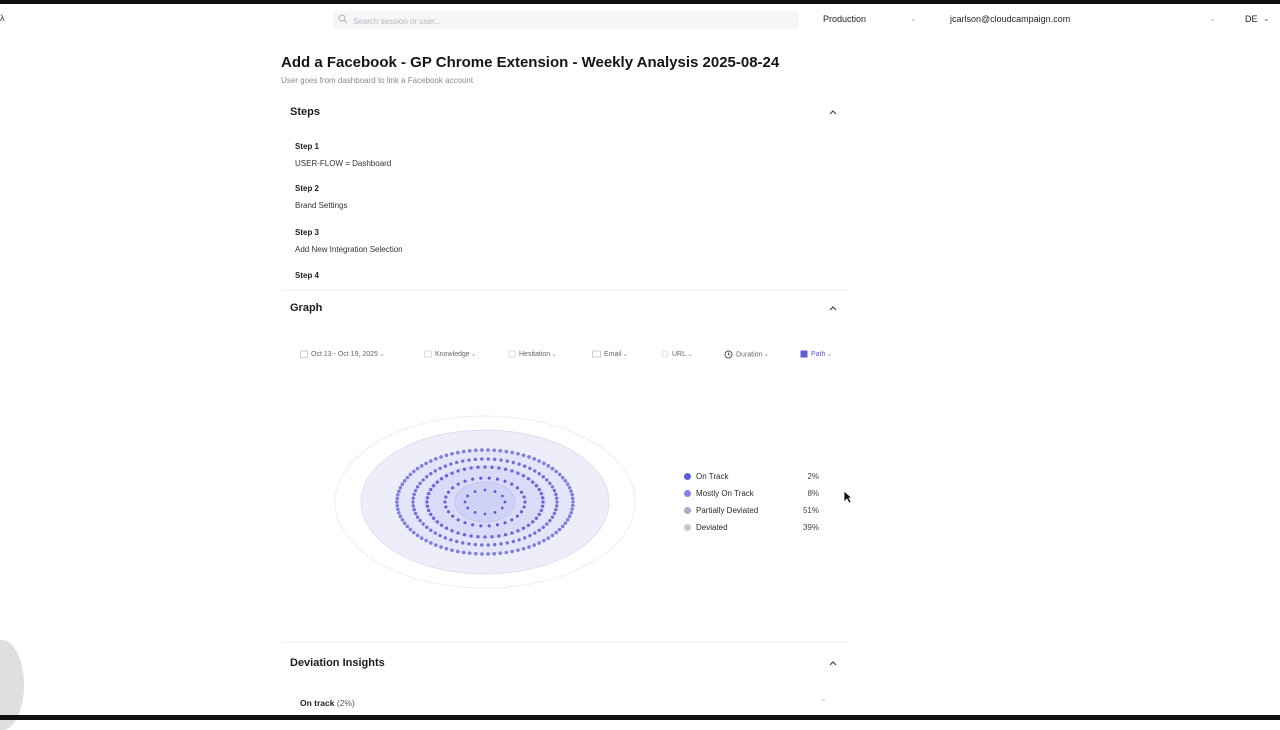 This screenshot has width=1280, height=730. What do you see at coordinates (751, 478) in the screenshot?
I see `legend-item-on-track: On Track 2%` at bounding box center [751, 478].